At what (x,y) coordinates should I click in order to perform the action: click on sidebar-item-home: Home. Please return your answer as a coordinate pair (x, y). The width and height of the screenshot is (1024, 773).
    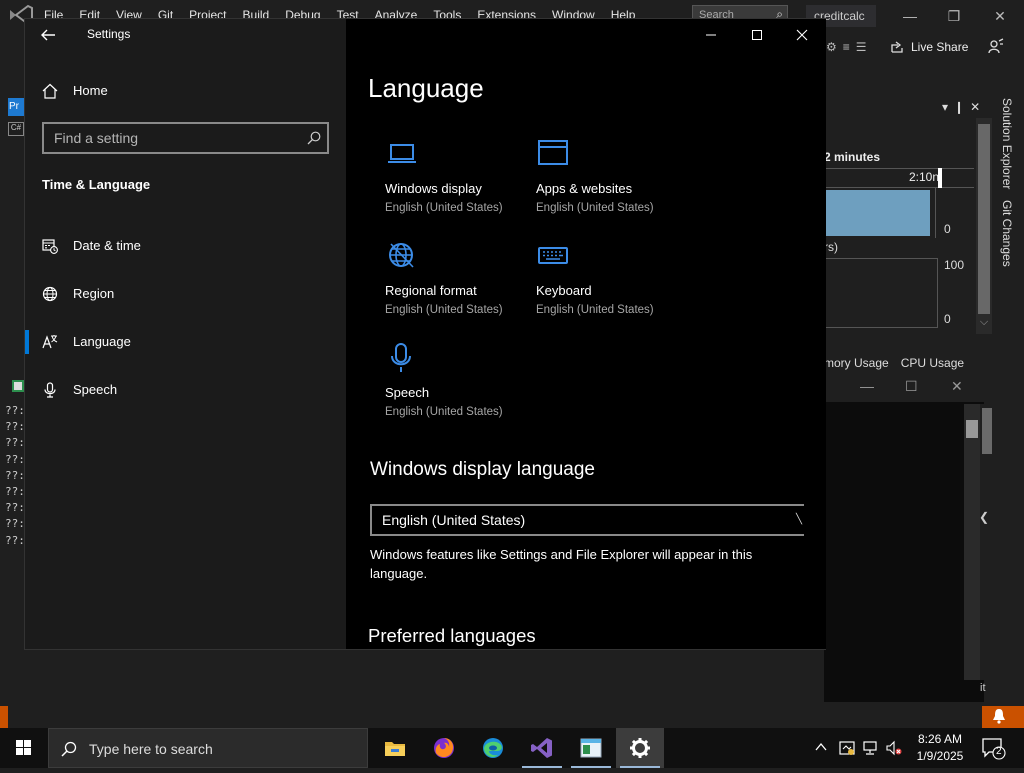
    Looking at the image, I should click on (185, 91).